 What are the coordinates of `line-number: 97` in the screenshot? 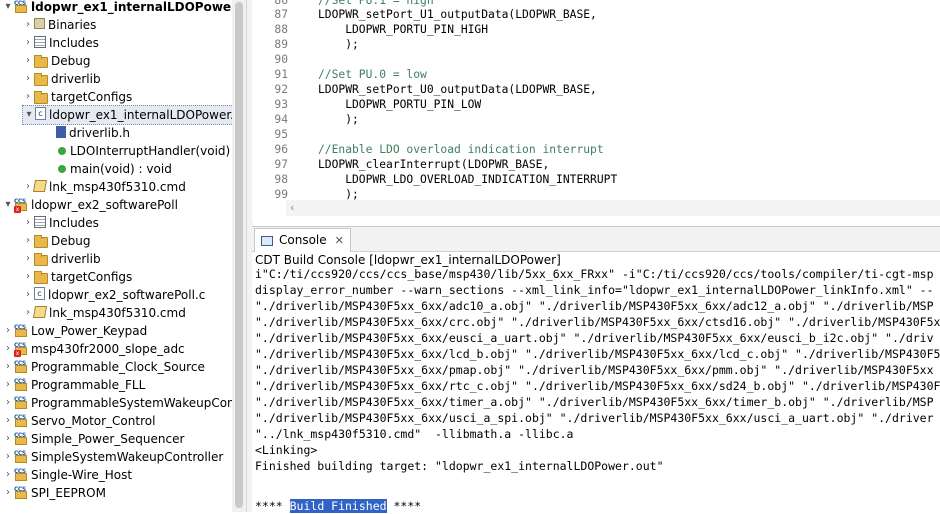 It's located at (281, 164).